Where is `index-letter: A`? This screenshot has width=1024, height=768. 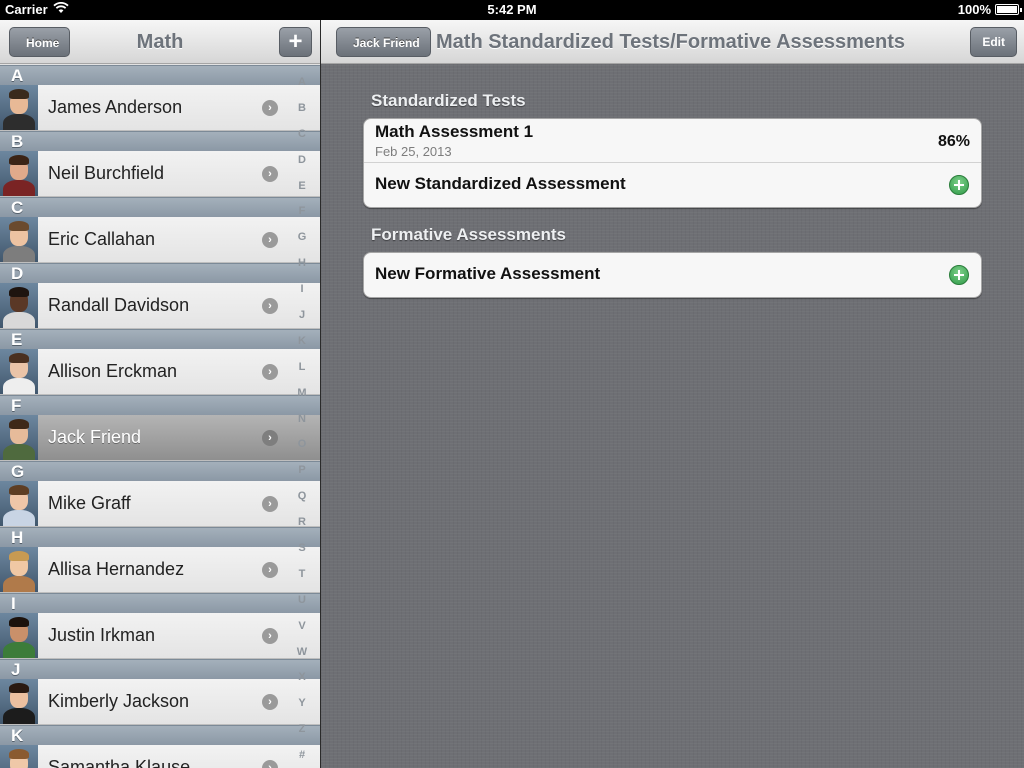
index-letter: A is located at coordinates (302, 83).